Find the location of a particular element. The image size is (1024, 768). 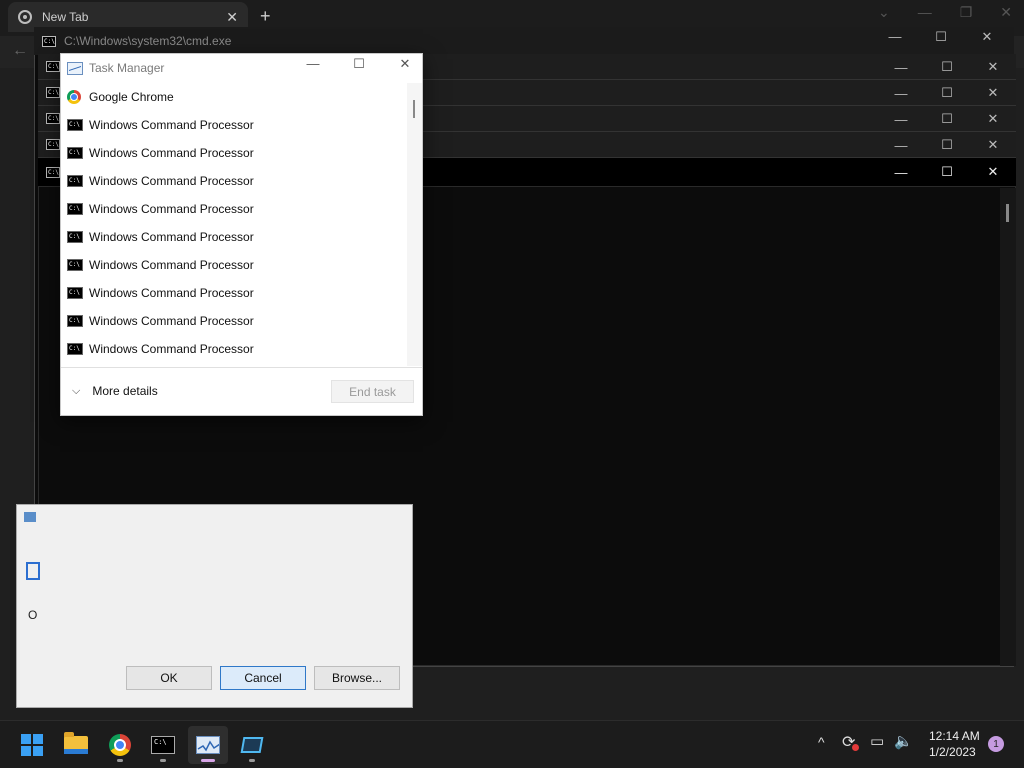

cmd-window-titlebar: C:\ C:\Windows\system32\cmd.exe is located at coordinates (524, 41).